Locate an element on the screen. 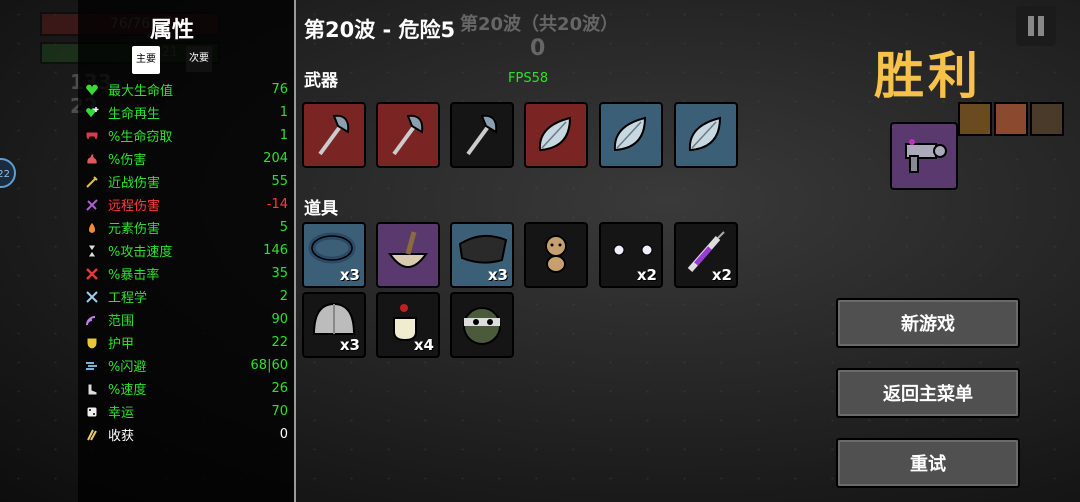 This screenshot has width=1080, height=502. stats-title: 属性 is located at coordinates (172, 30).